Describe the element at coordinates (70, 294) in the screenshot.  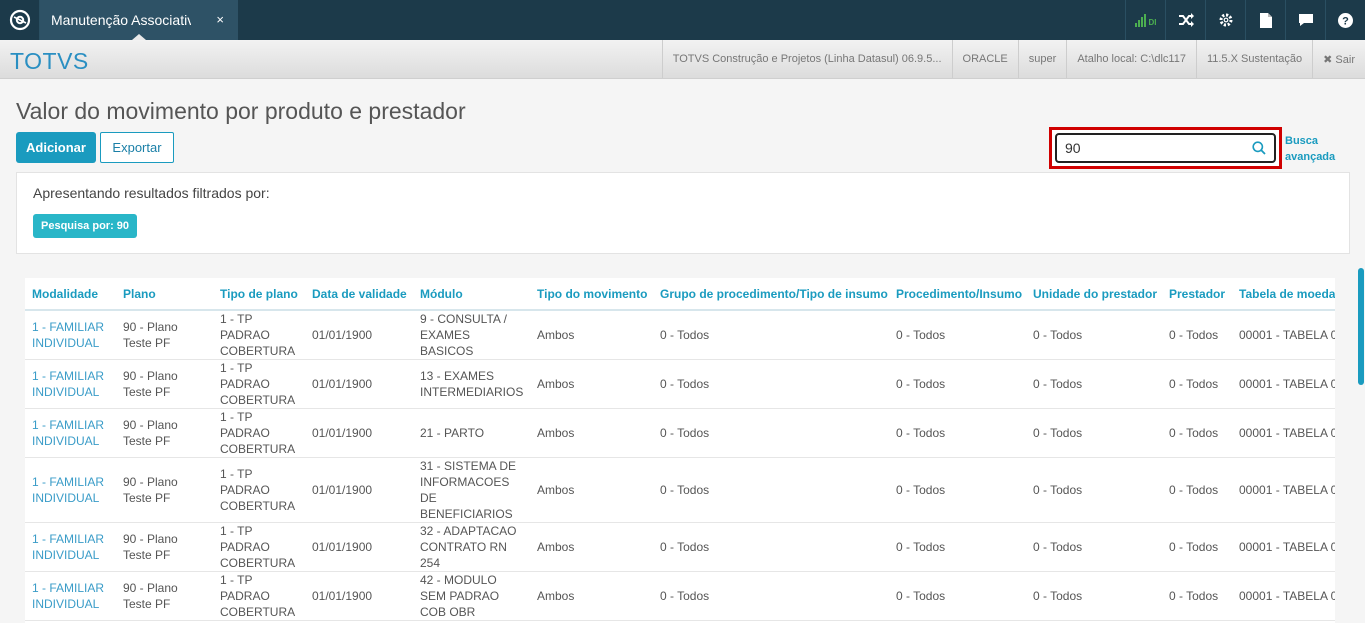
I see `col-modalidade: Modalidade` at that location.